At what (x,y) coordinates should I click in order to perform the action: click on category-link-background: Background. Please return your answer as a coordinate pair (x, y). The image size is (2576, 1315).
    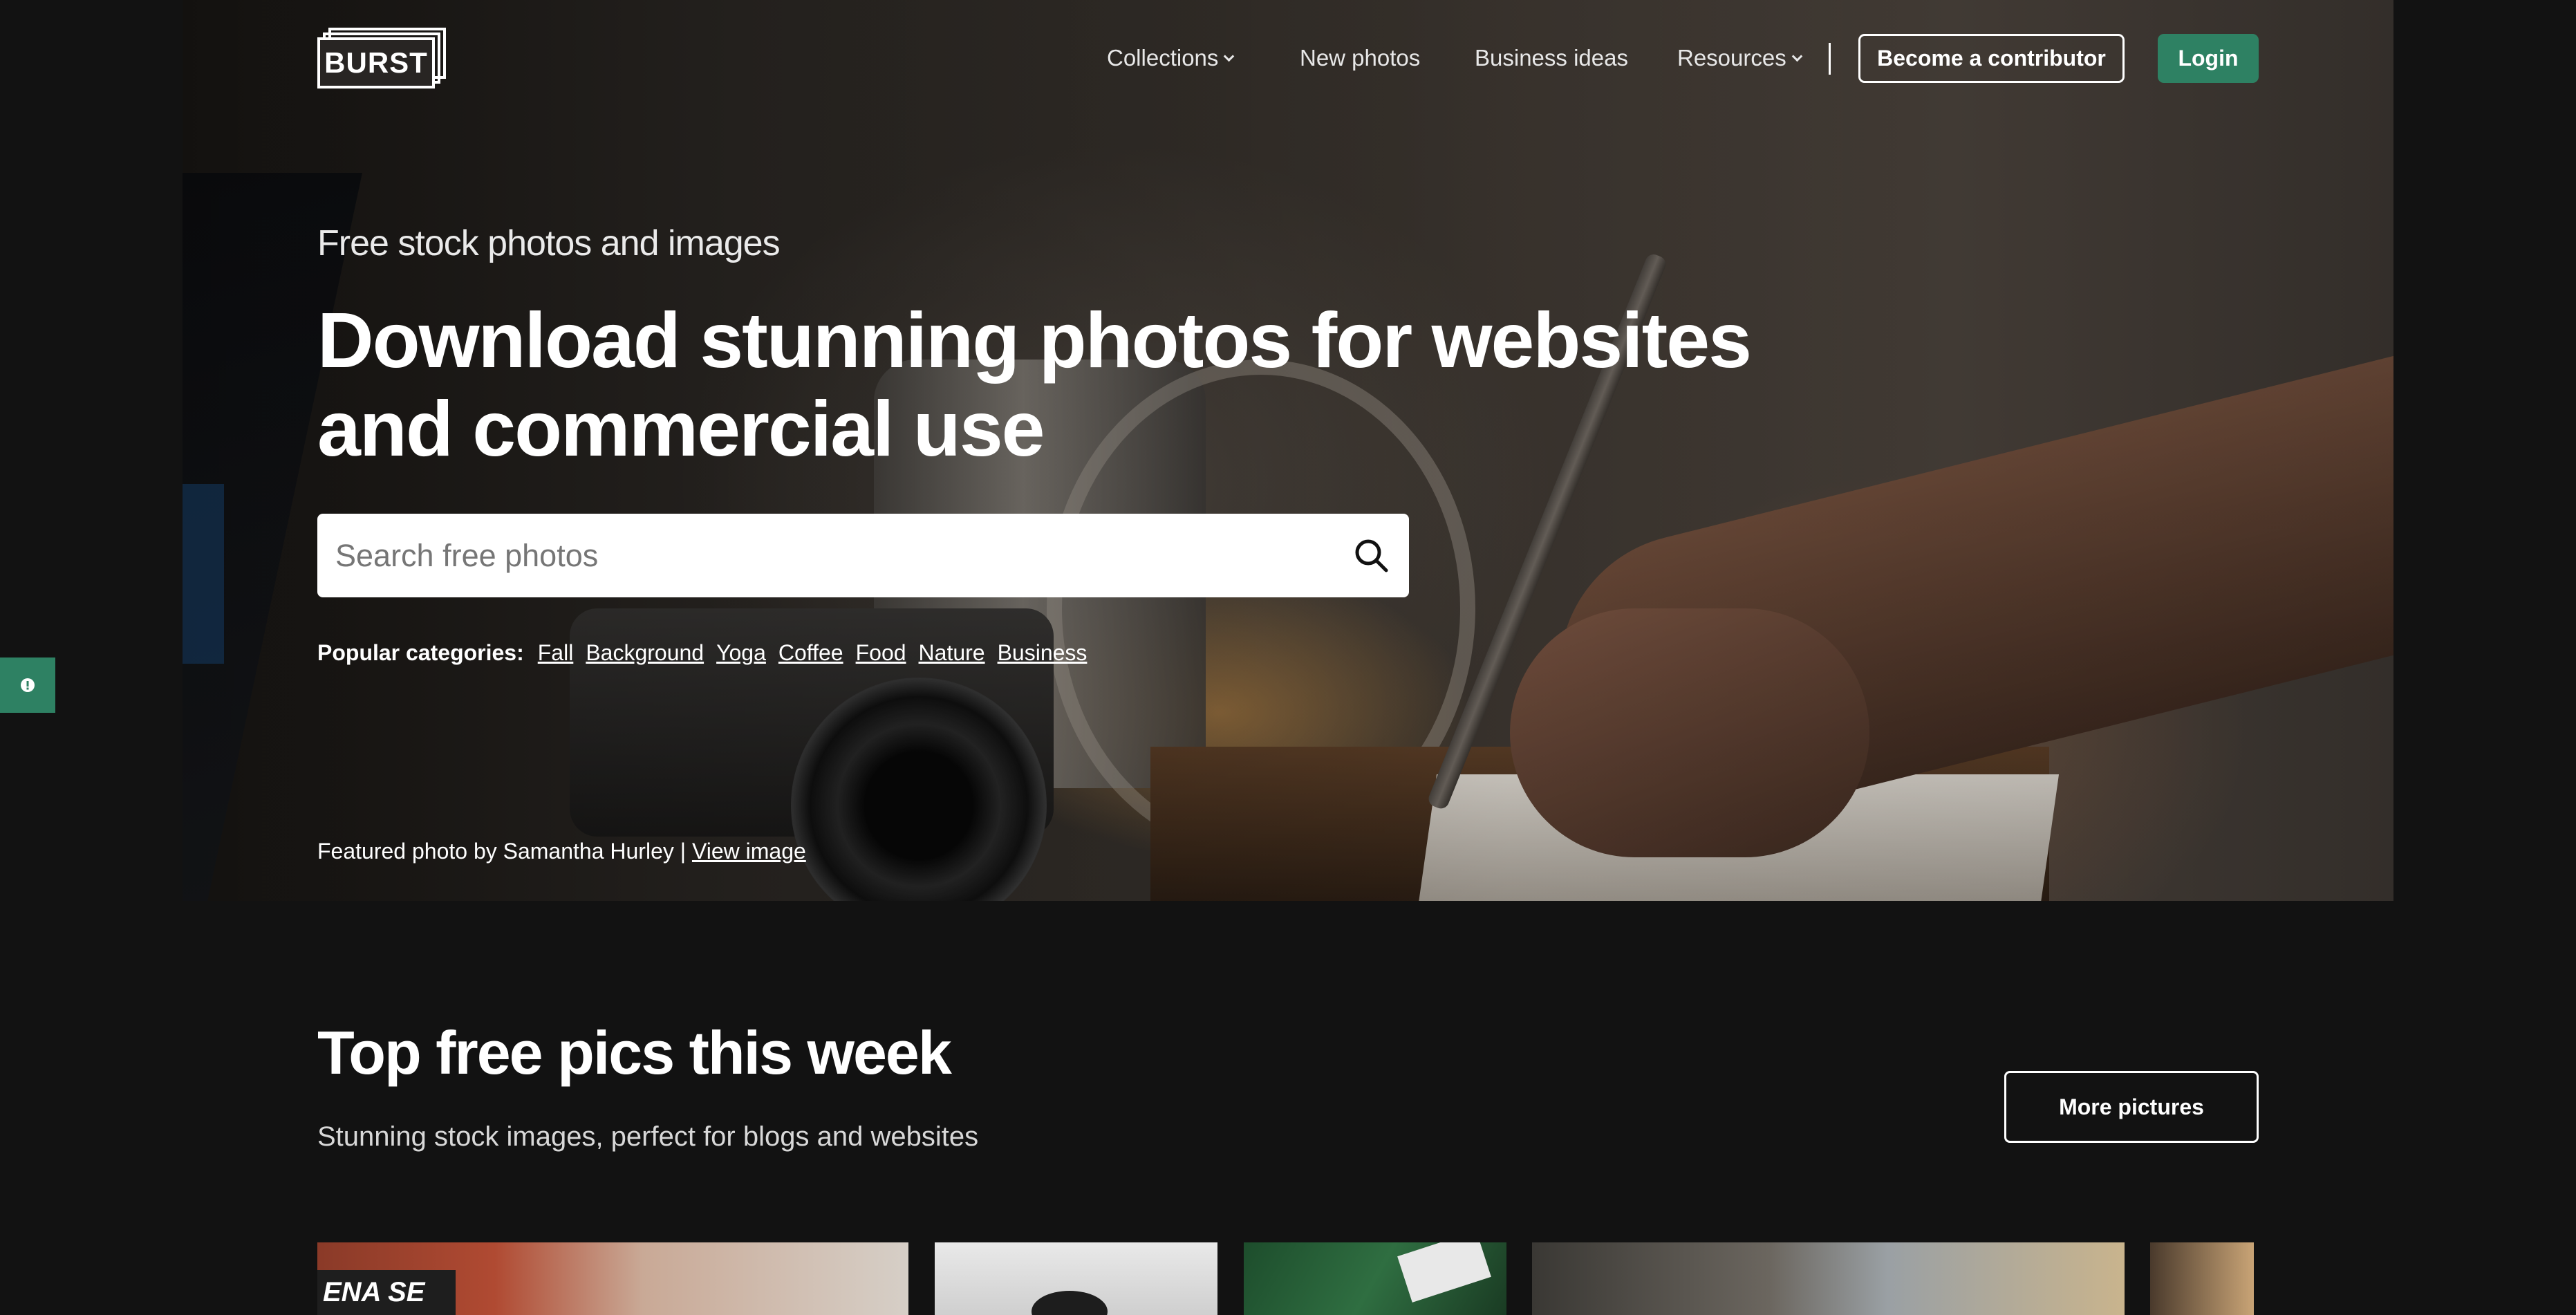
    Looking at the image, I should click on (645, 653).